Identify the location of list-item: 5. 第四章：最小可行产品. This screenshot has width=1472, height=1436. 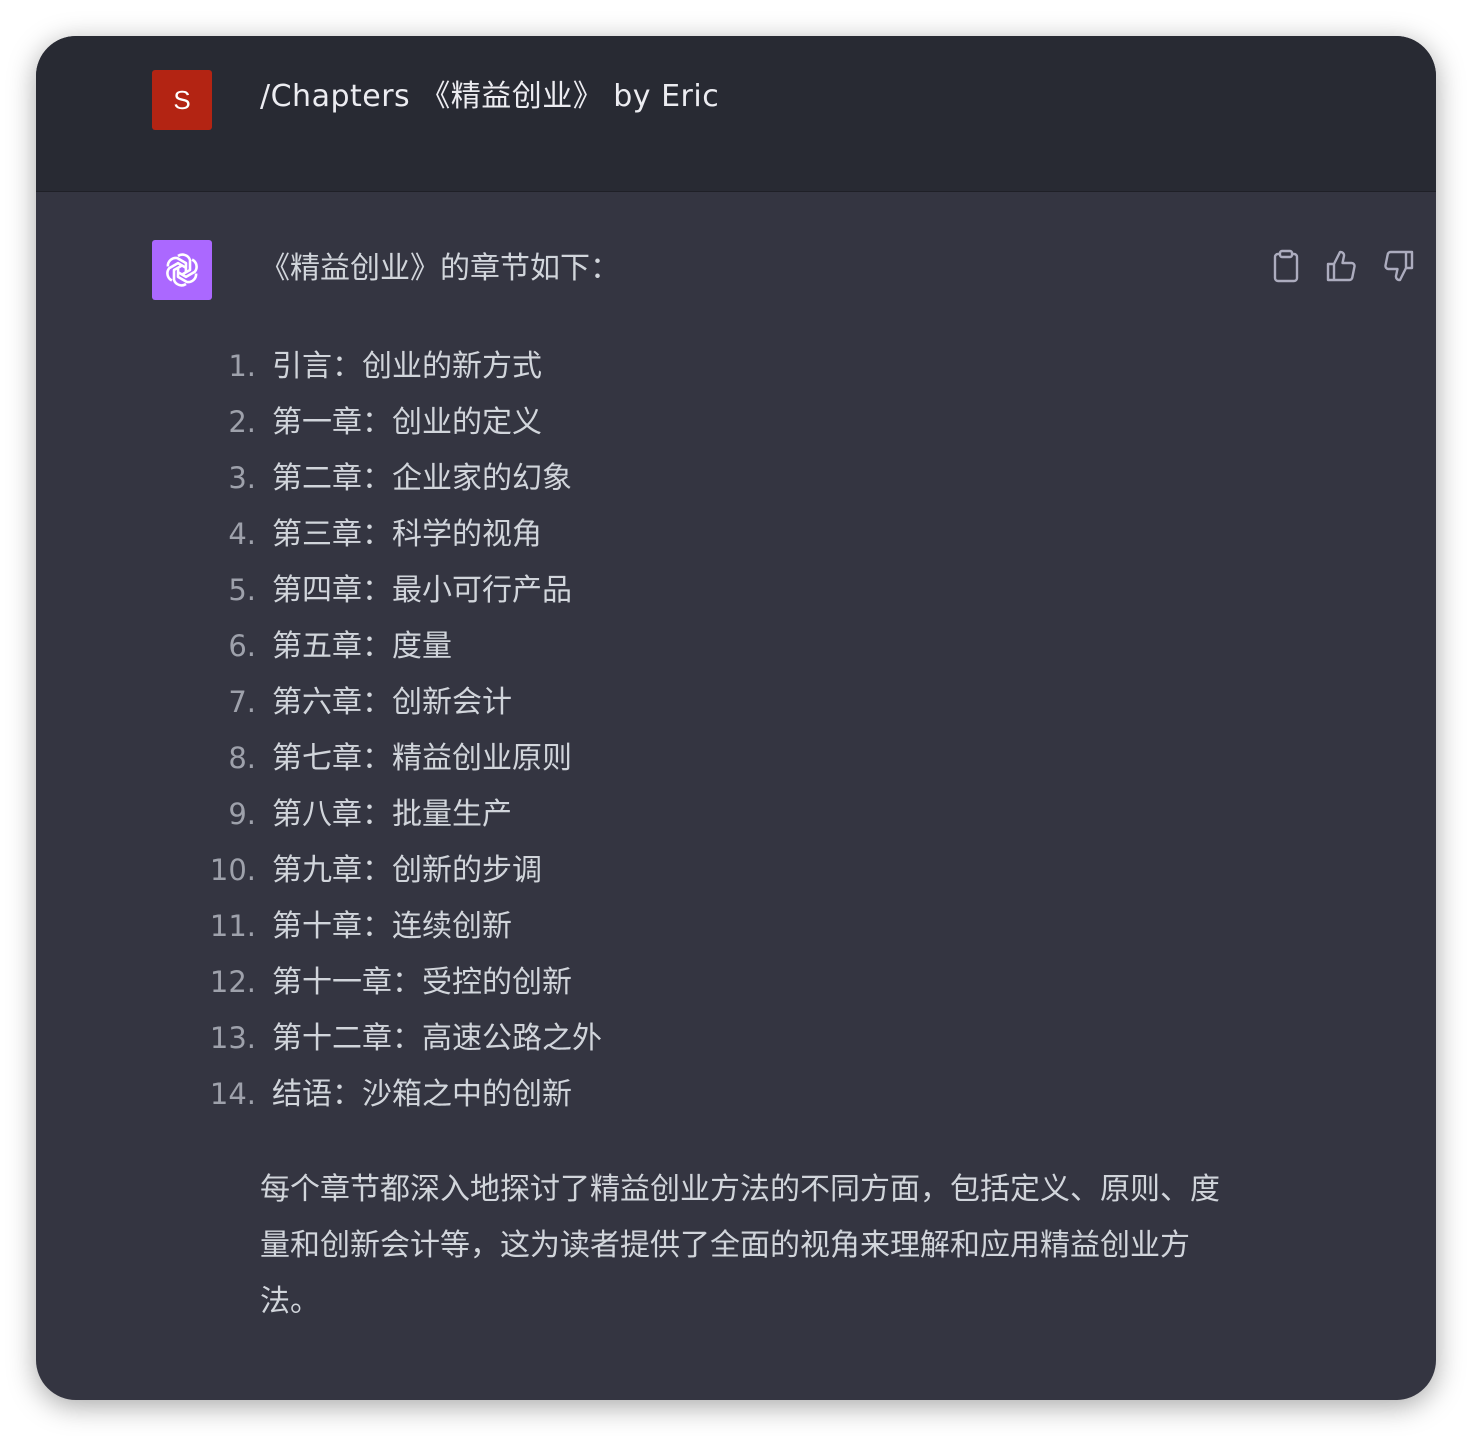
(404, 590).